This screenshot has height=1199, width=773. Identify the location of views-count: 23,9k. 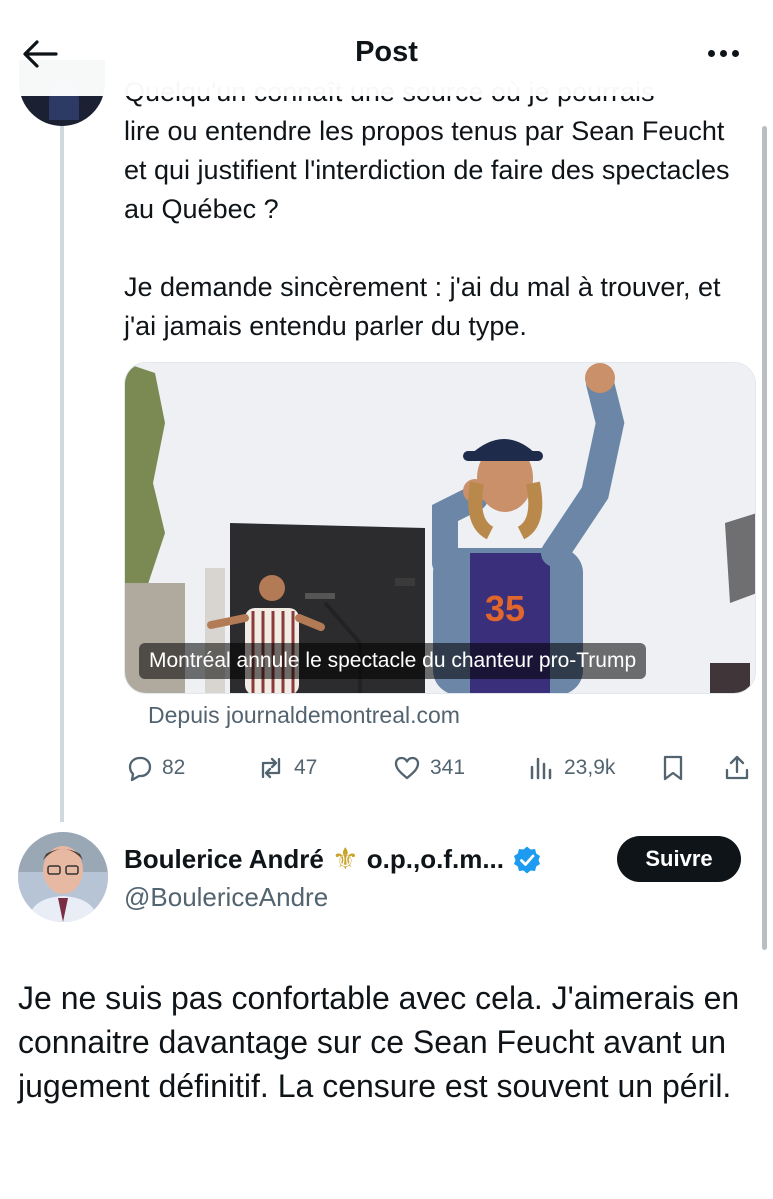
(590, 767).